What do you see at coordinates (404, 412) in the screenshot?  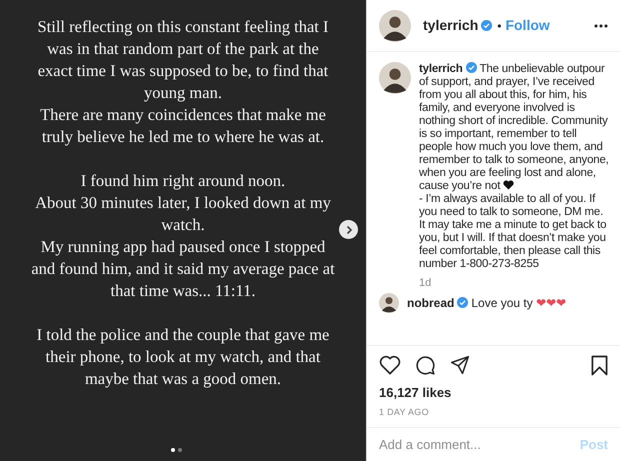 I see `post-date: 1 DAY AGO` at bounding box center [404, 412].